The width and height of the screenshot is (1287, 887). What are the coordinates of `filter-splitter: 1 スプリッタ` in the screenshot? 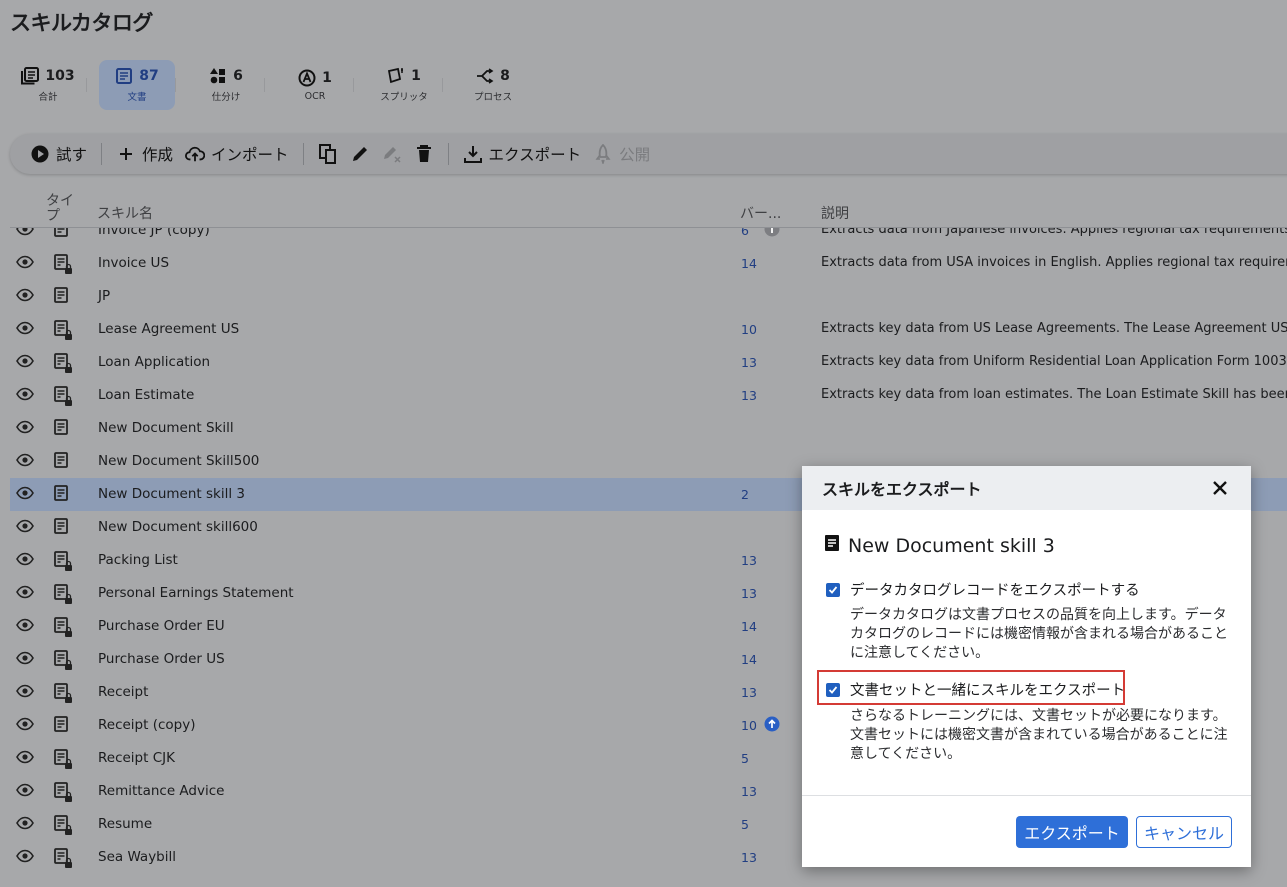 It's located at (404, 85).